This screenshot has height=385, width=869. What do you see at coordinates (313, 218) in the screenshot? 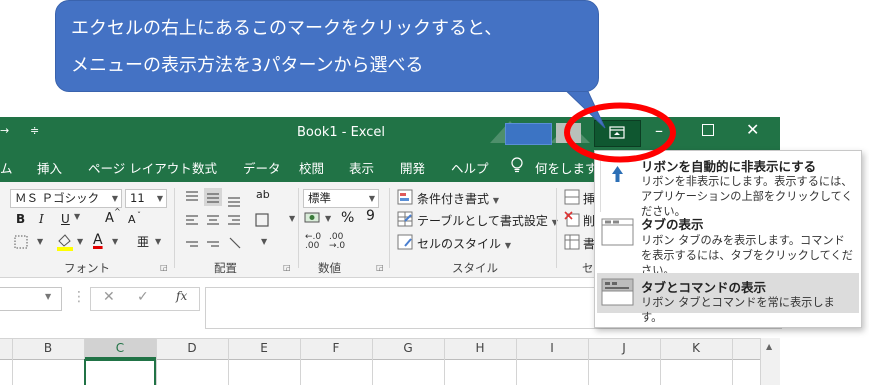
I see `currency-icon` at bounding box center [313, 218].